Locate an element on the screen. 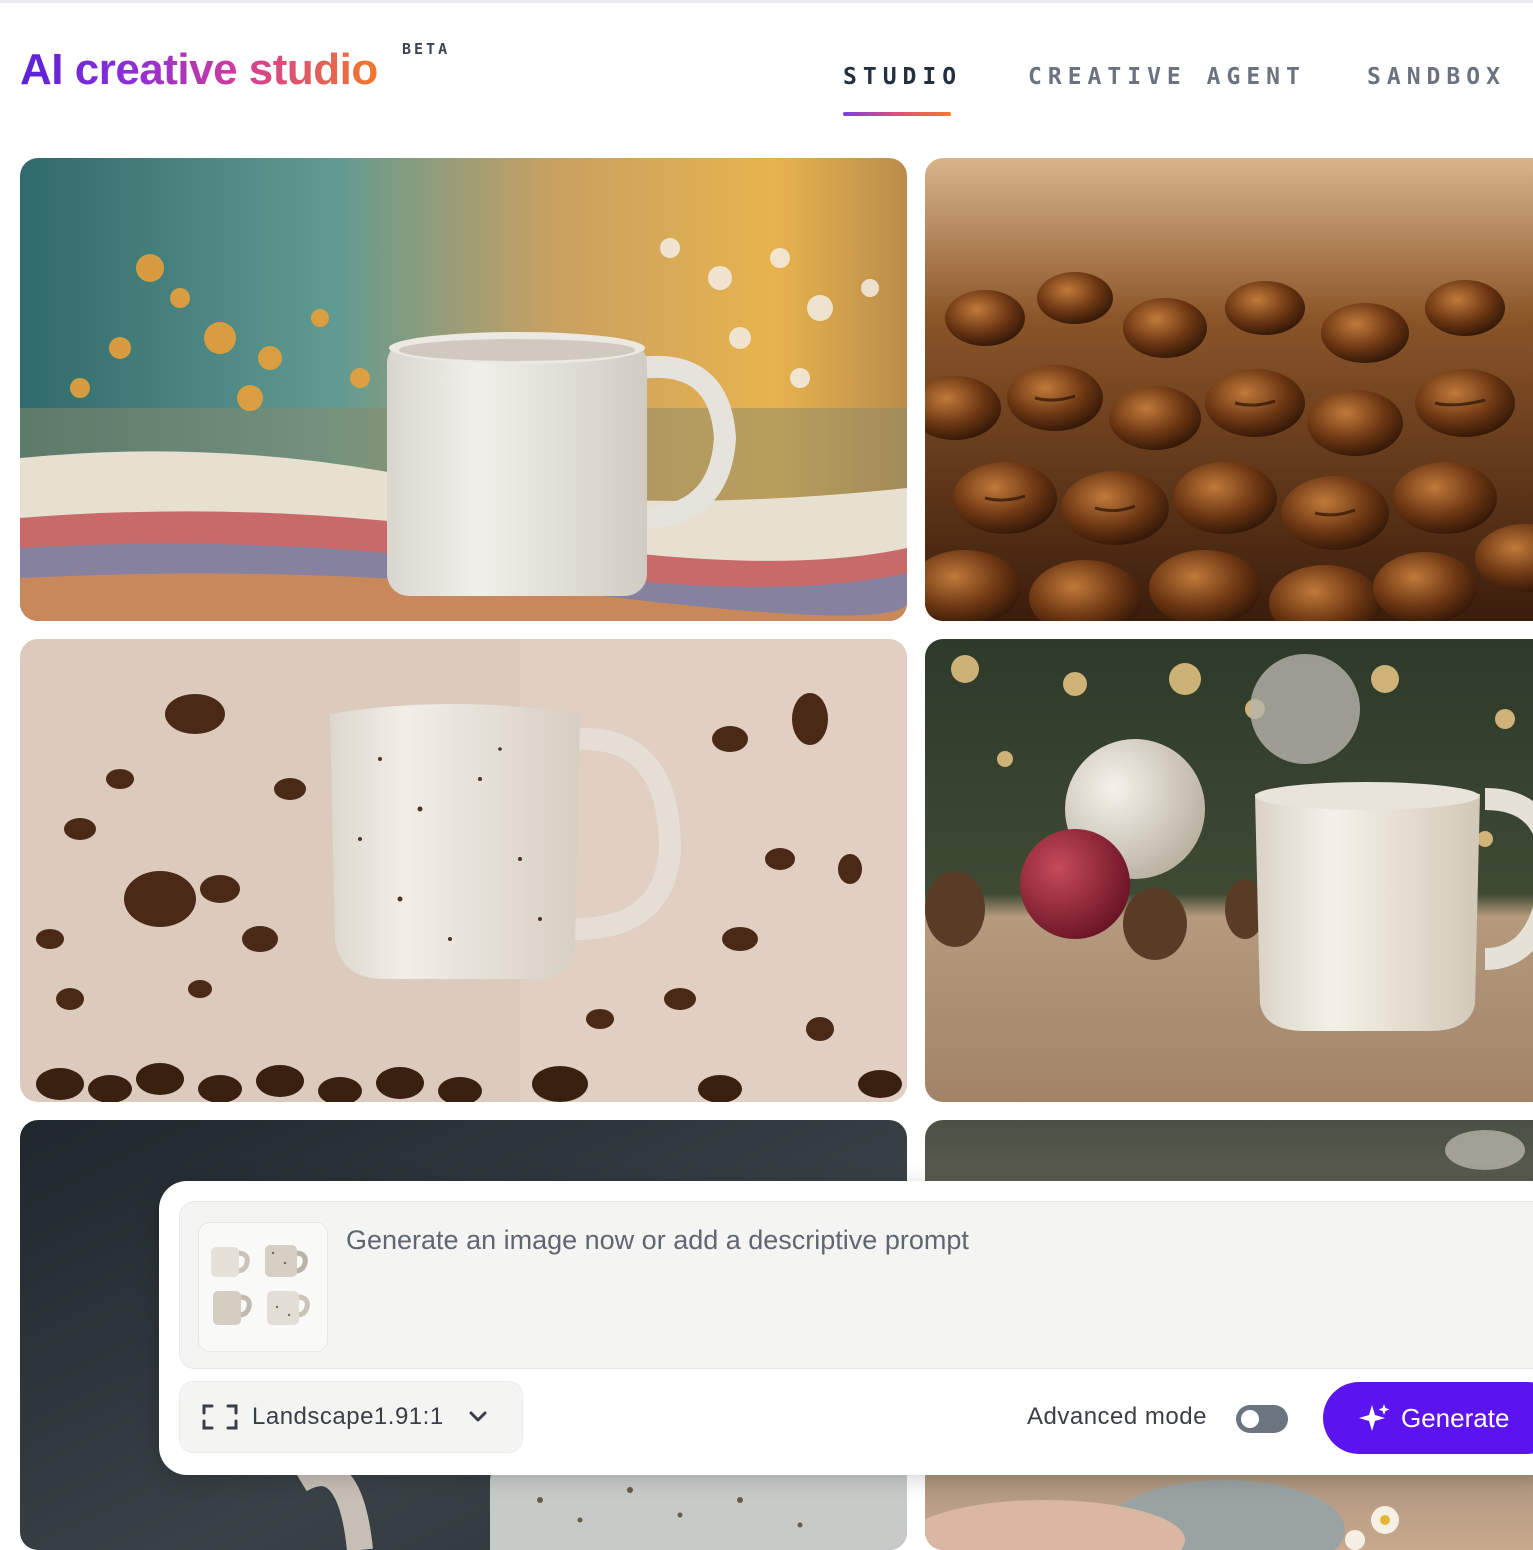 The width and height of the screenshot is (1533, 1550). prompt-box is located at coordinates (856, 1285).